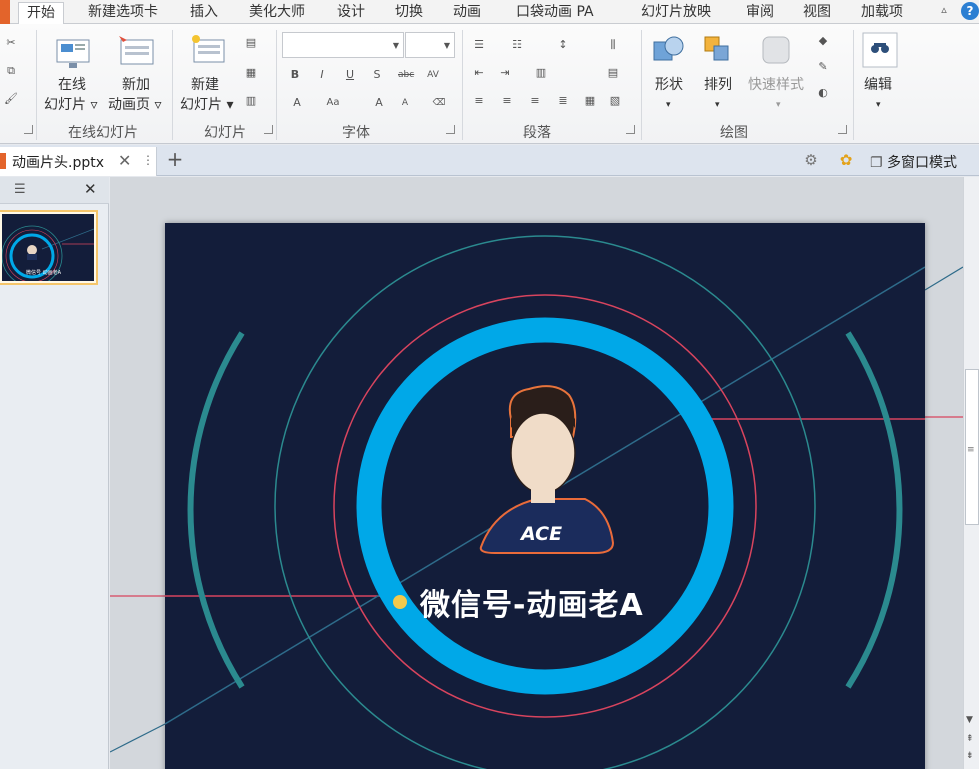  Describe the element at coordinates (630, 129) in the screenshot. I see `paragraph-launcher-icon` at that location.